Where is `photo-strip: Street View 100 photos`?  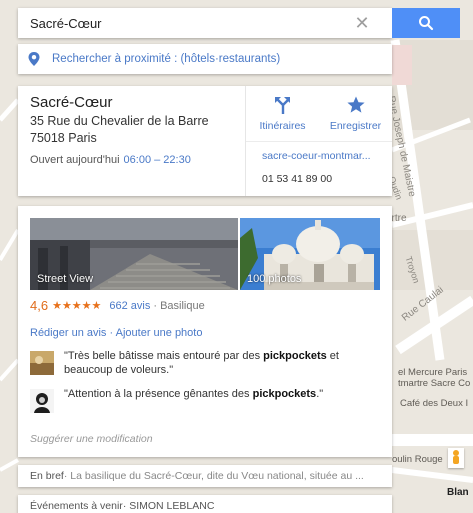
photo-strip: Street View 100 photos is located at coordinates (205, 254).